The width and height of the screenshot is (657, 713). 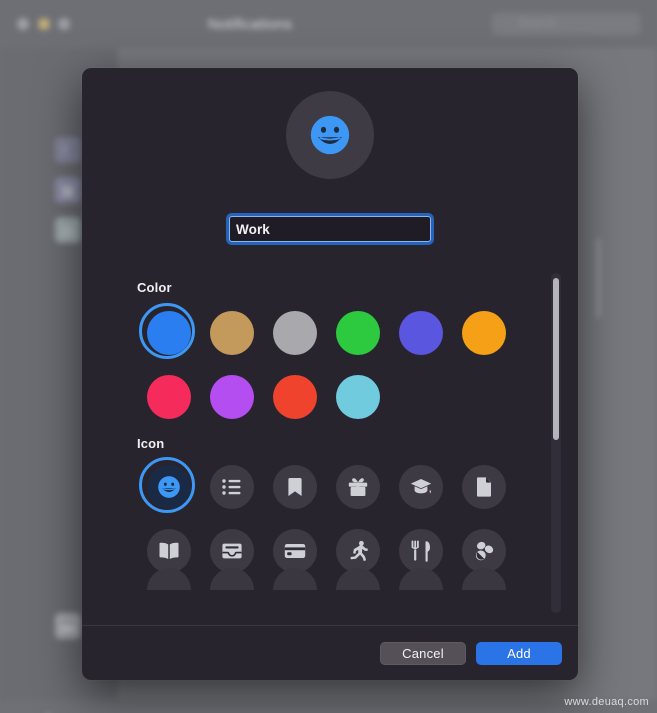 I want to click on color-swatch-blue, so click(x=166, y=331).